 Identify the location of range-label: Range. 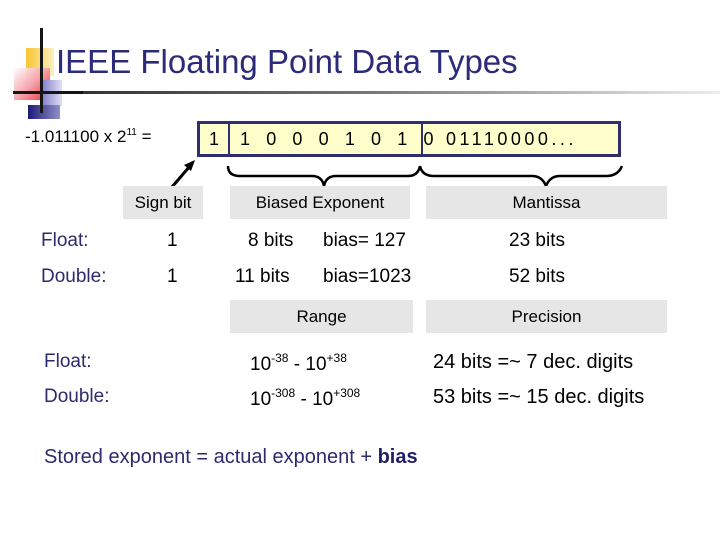
(321, 316).